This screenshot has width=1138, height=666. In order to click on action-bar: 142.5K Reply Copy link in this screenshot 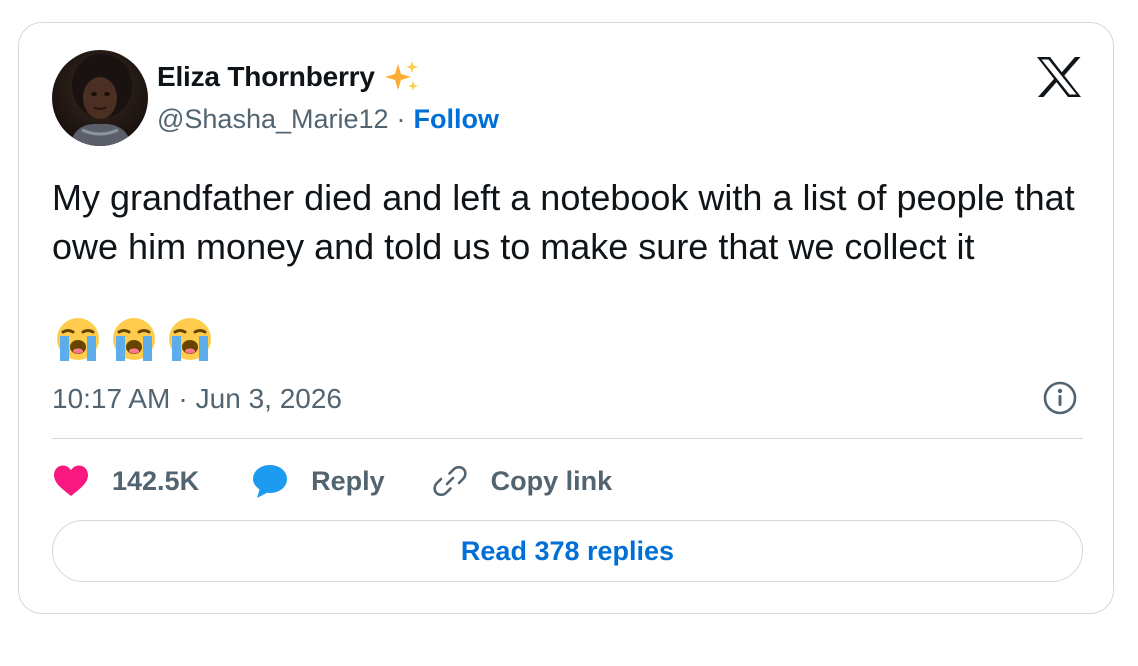, I will do `click(332, 481)`.